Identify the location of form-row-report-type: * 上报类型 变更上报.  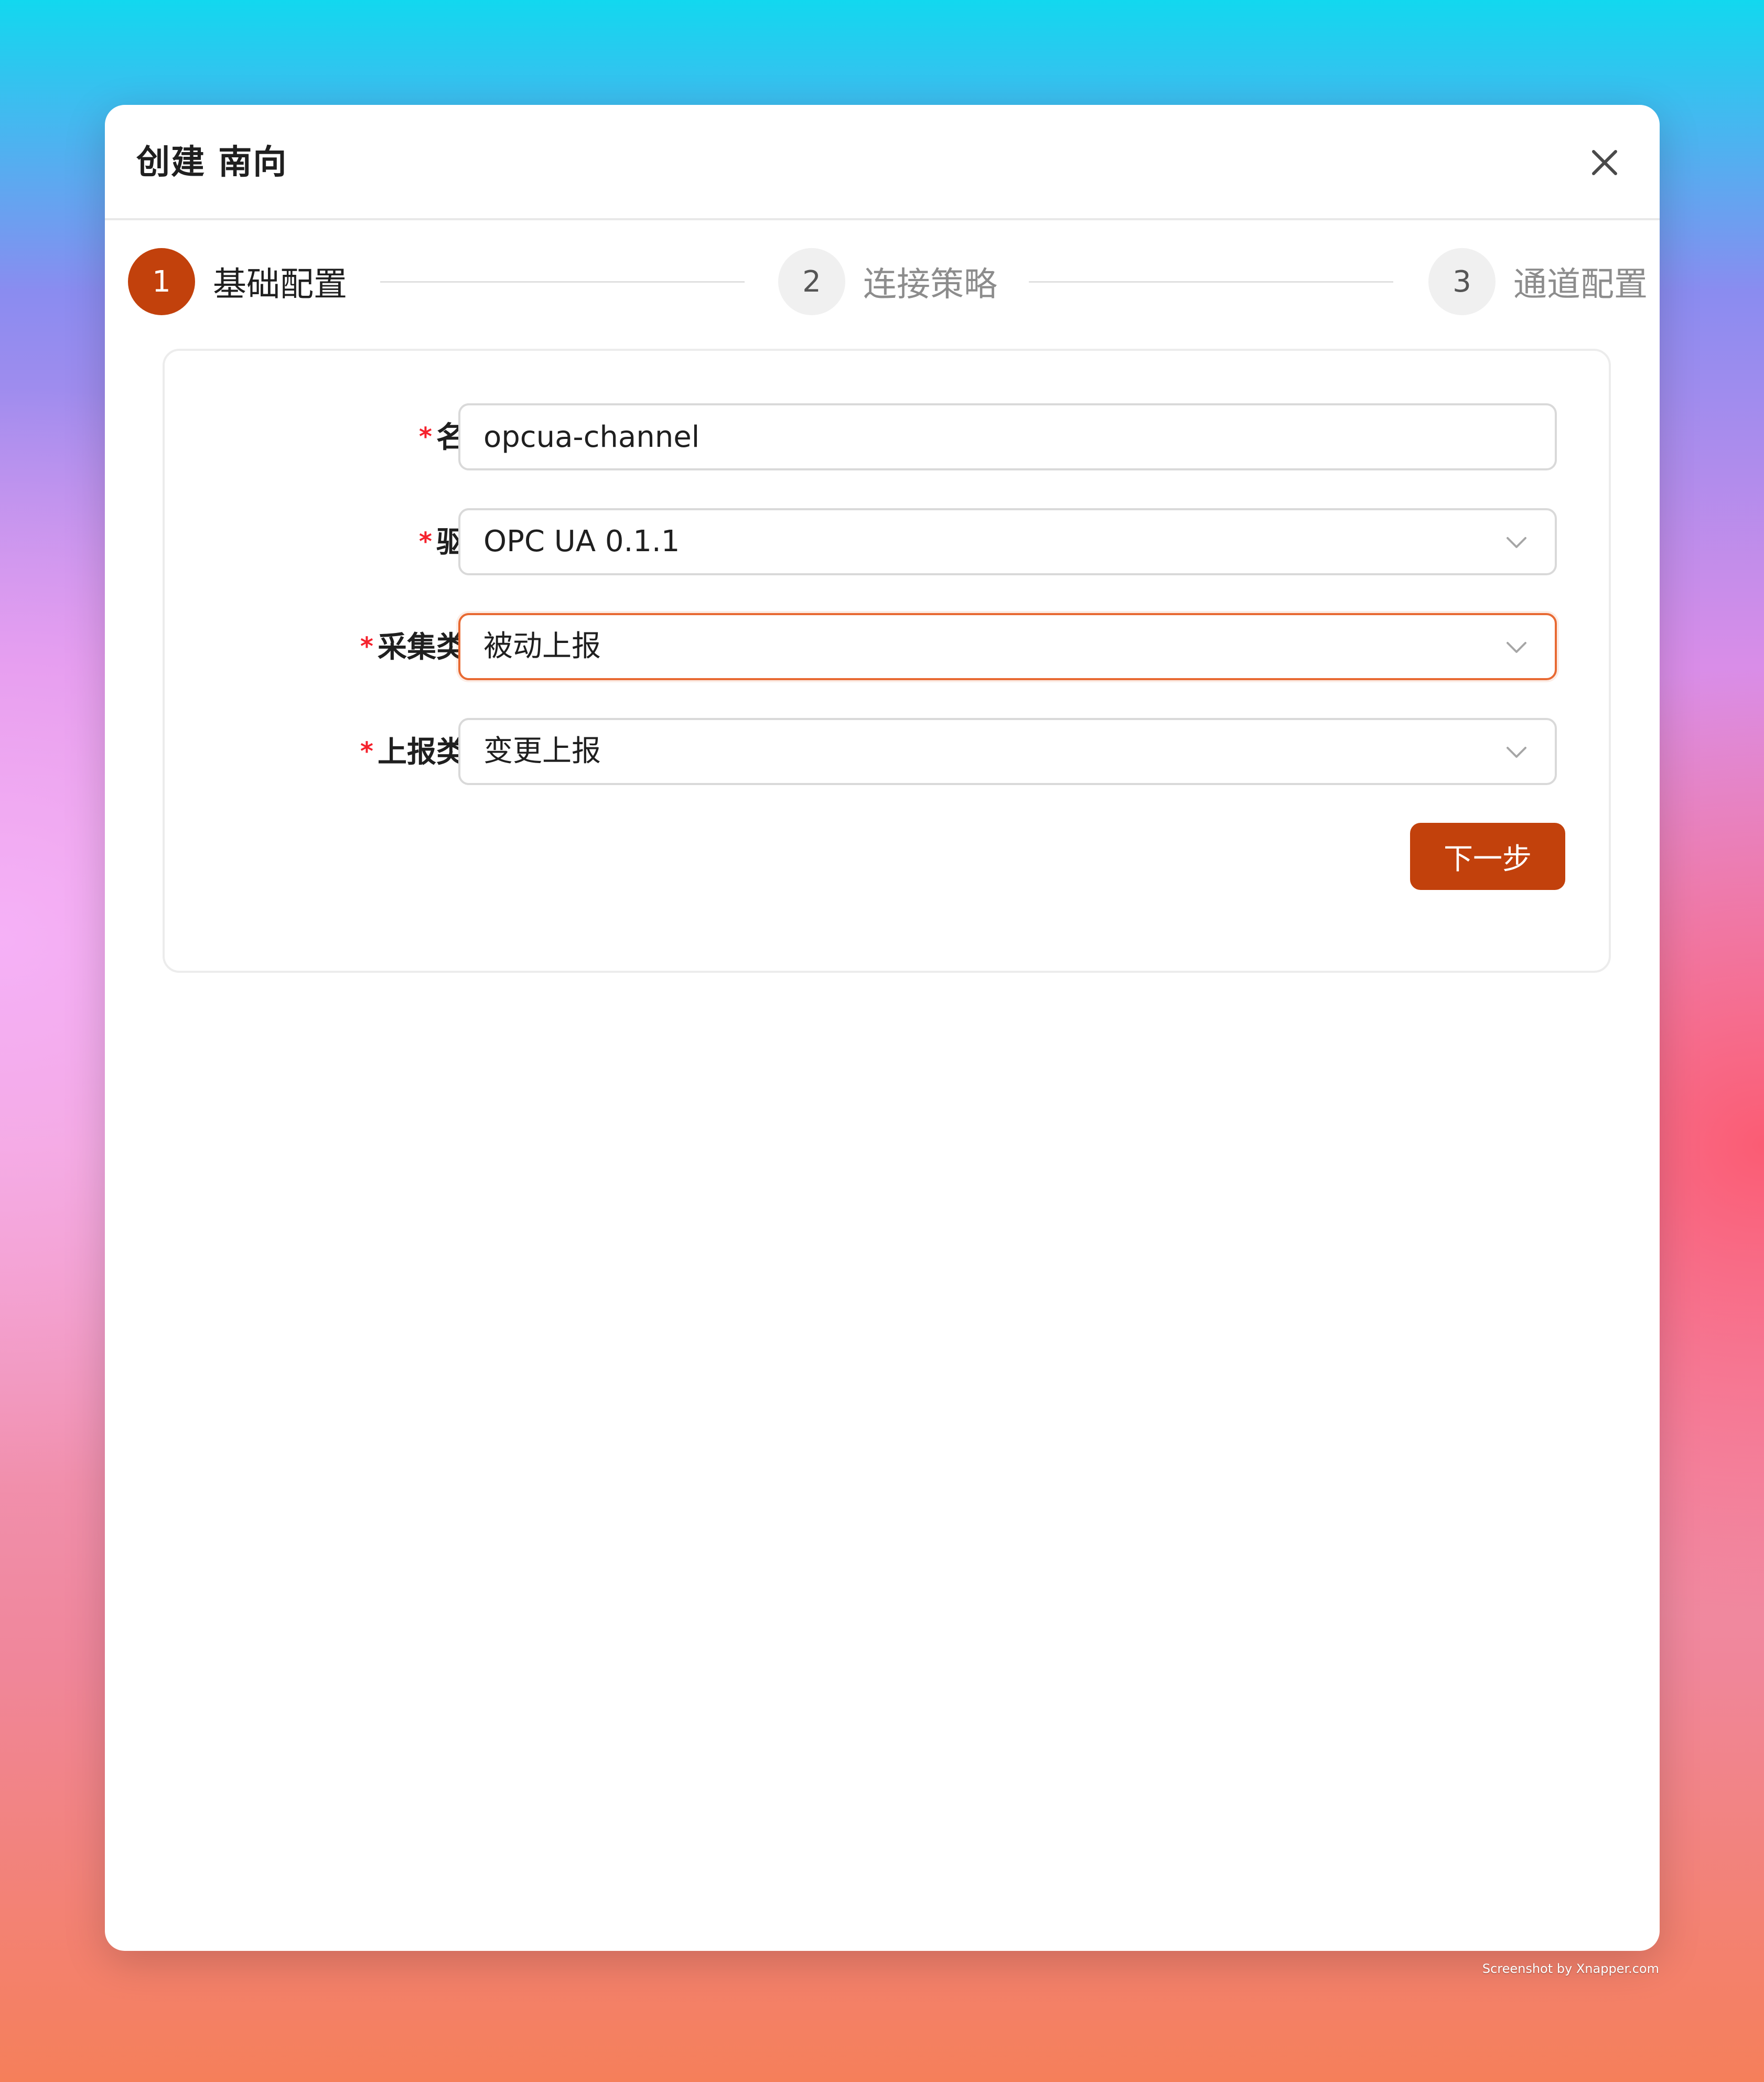
(887, 751).